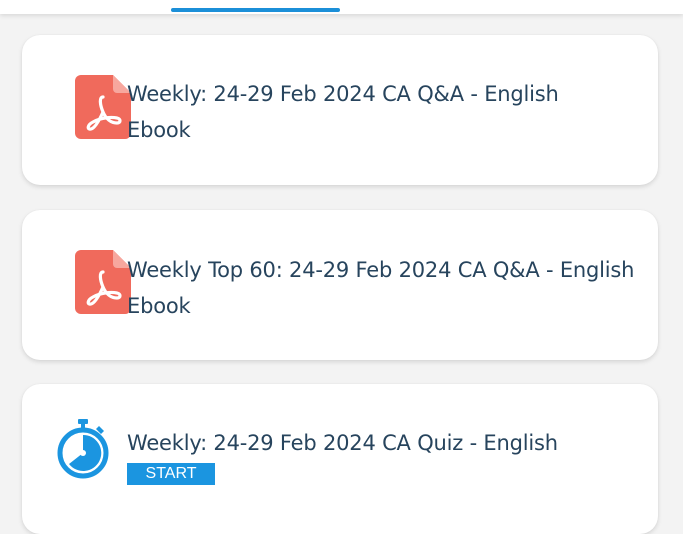 The image size is (683, 534). I want to click on start-button: START, so click(171, 474).